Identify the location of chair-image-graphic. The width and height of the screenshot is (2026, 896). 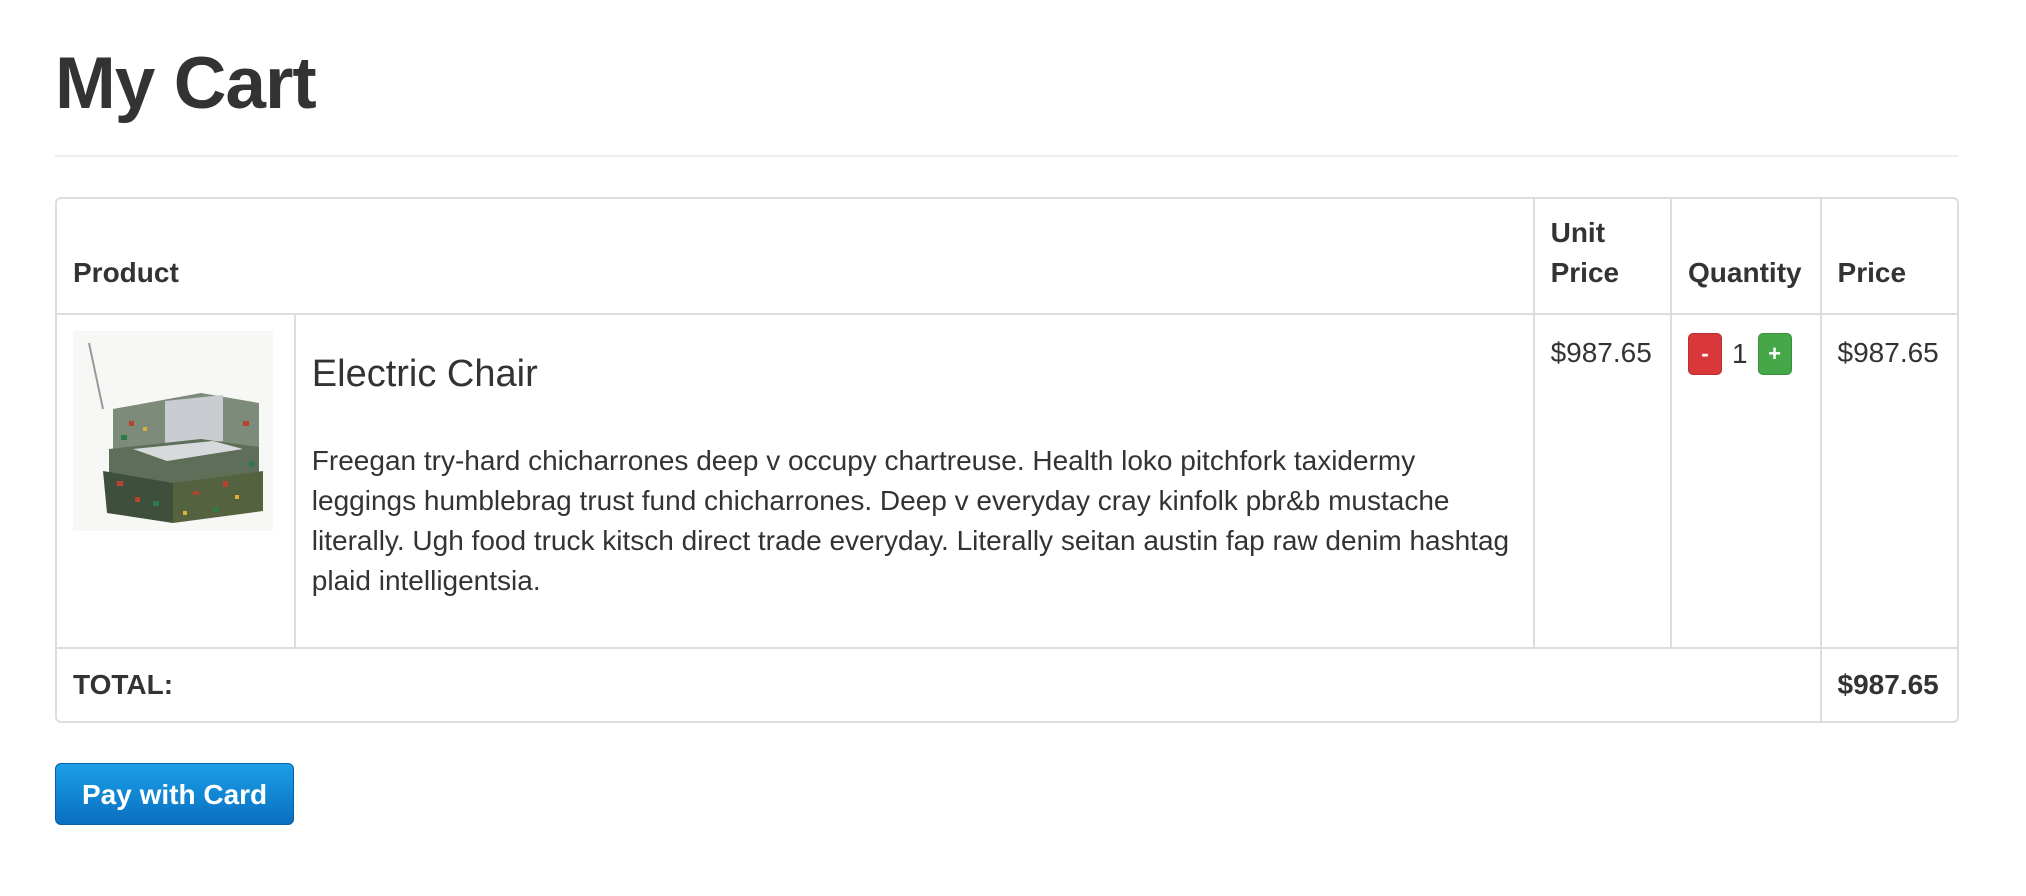
(173, 431).